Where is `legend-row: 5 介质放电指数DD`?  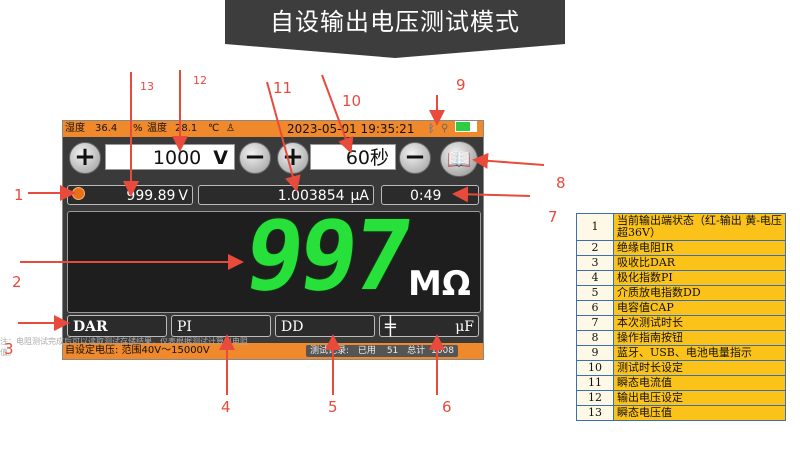 legend-row: 5 介质放电指数DD is located at coordinates (681, 293).